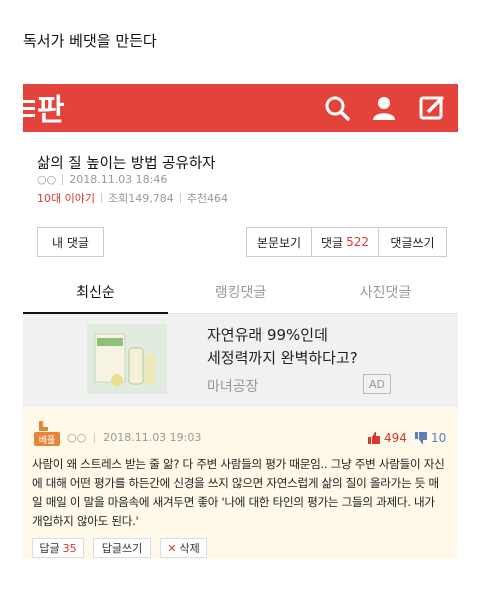  I want to click on view-original-button: 본문보기, so click(279, 242).